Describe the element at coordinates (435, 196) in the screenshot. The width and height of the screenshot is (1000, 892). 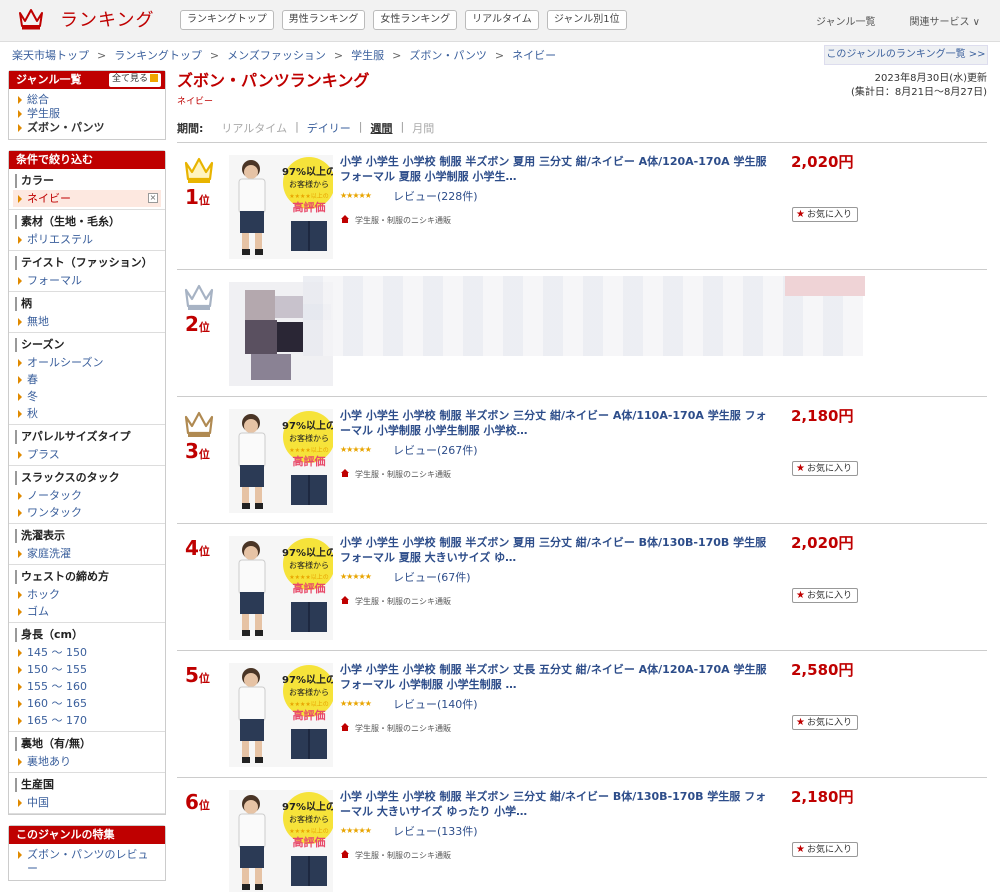
I see `review-link: レビュー(228件)` at that location.